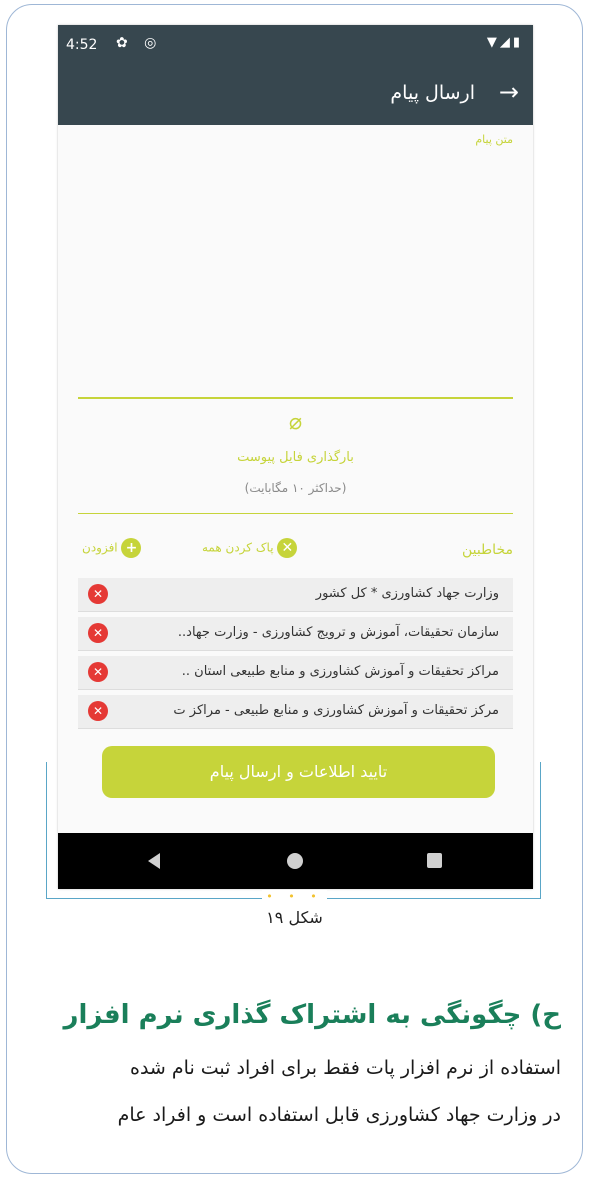 The image size is (589, 1183). What do you see at coordinates (131, 548) in the screenshot?
I see `plus-icon: +` at bounding box center [131, 548].